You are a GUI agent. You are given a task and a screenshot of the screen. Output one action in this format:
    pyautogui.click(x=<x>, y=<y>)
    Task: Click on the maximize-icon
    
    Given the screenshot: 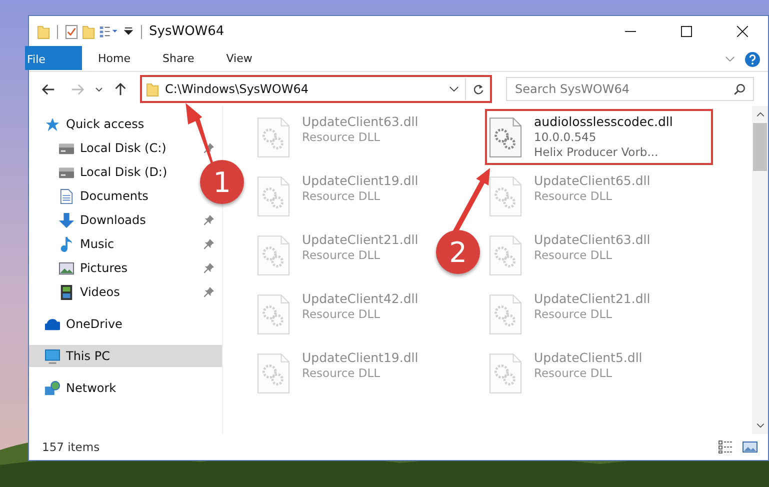 What is the action you would take?
    pyautogui.click(x=686, y=31)
    